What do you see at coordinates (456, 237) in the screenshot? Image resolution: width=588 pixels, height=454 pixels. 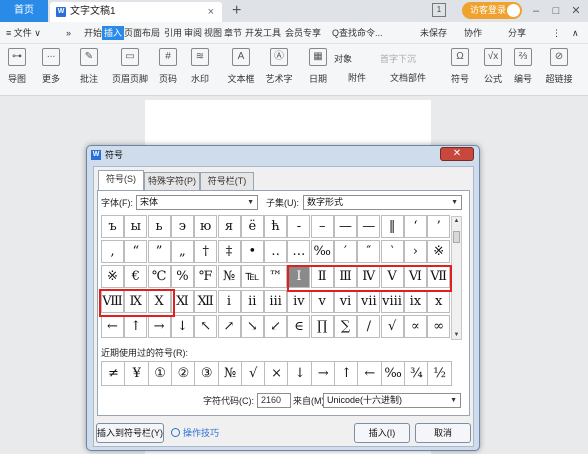 I see `scroll-thumb` at bounding box center [456, 237].